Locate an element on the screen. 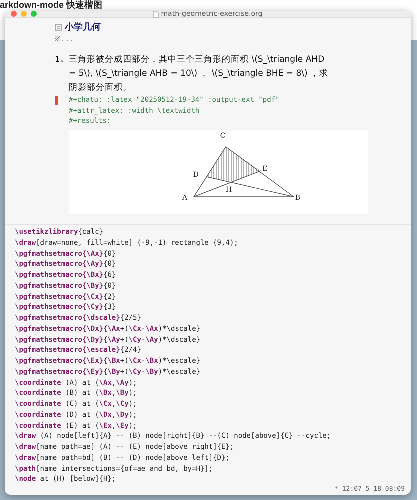 The image size is (417, 500). list-number: 1. is located at coordinates (60, 60).